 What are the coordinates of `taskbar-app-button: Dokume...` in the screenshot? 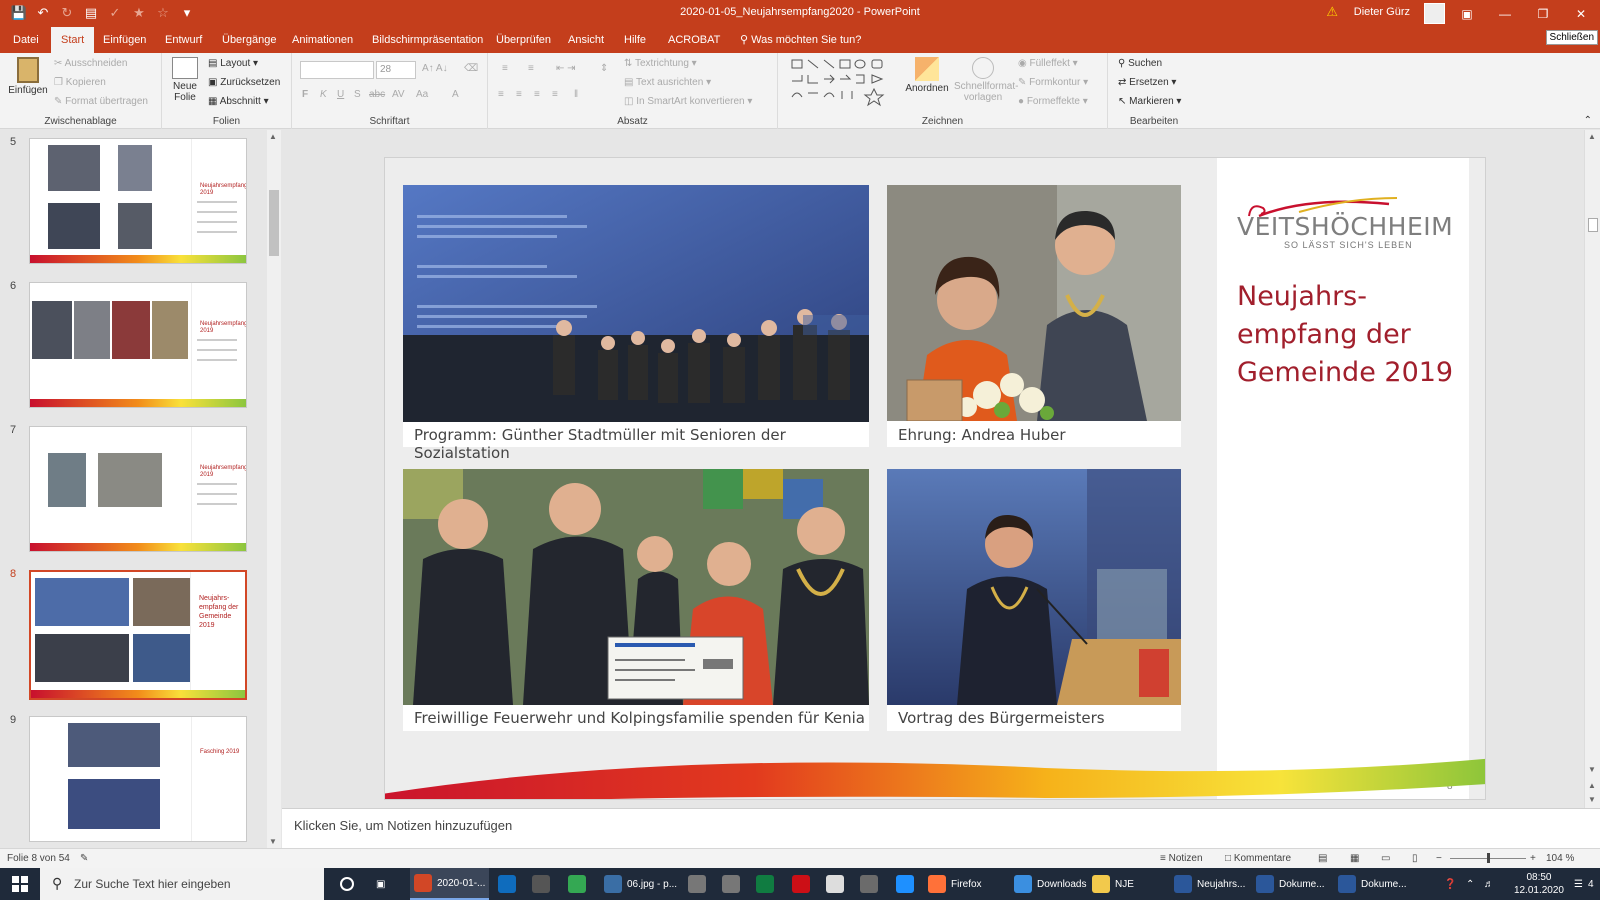 It's located at (1290, 884).